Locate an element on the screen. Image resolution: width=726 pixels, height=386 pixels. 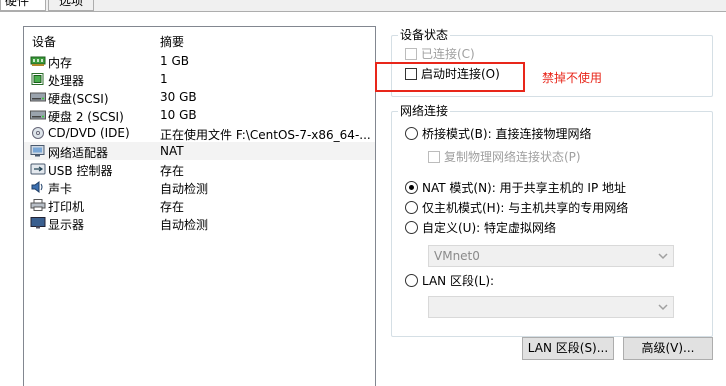
device-name: 打印机 is located at coordinates (66, 207).